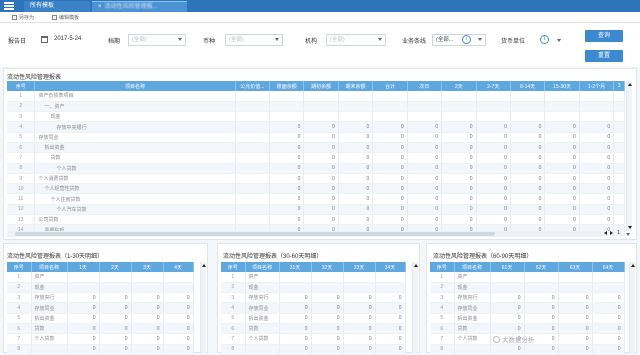 The width and height of the screenshot is (640, 355). Describe the element at coordinates (254, 40) in the screenshot. I see `currency-select: (全部)` at that location.